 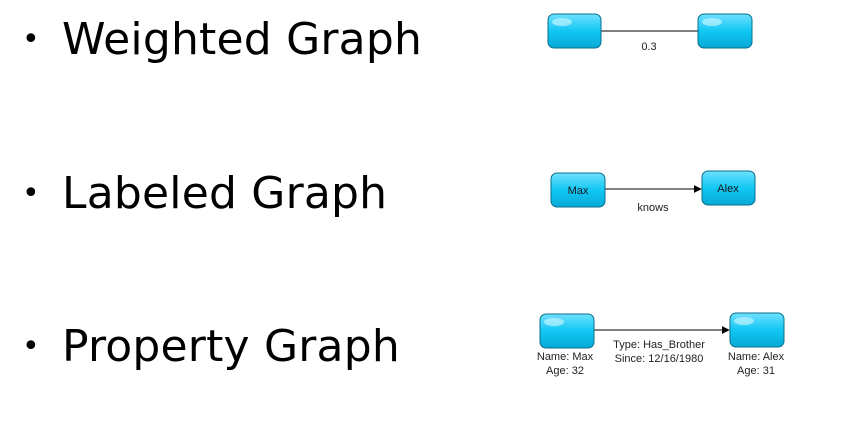 What do you see at coordinates (756, 357) in the screenshot?
I see `property-node-alex-name: Name: Alex` at bounding box center [756, 357].